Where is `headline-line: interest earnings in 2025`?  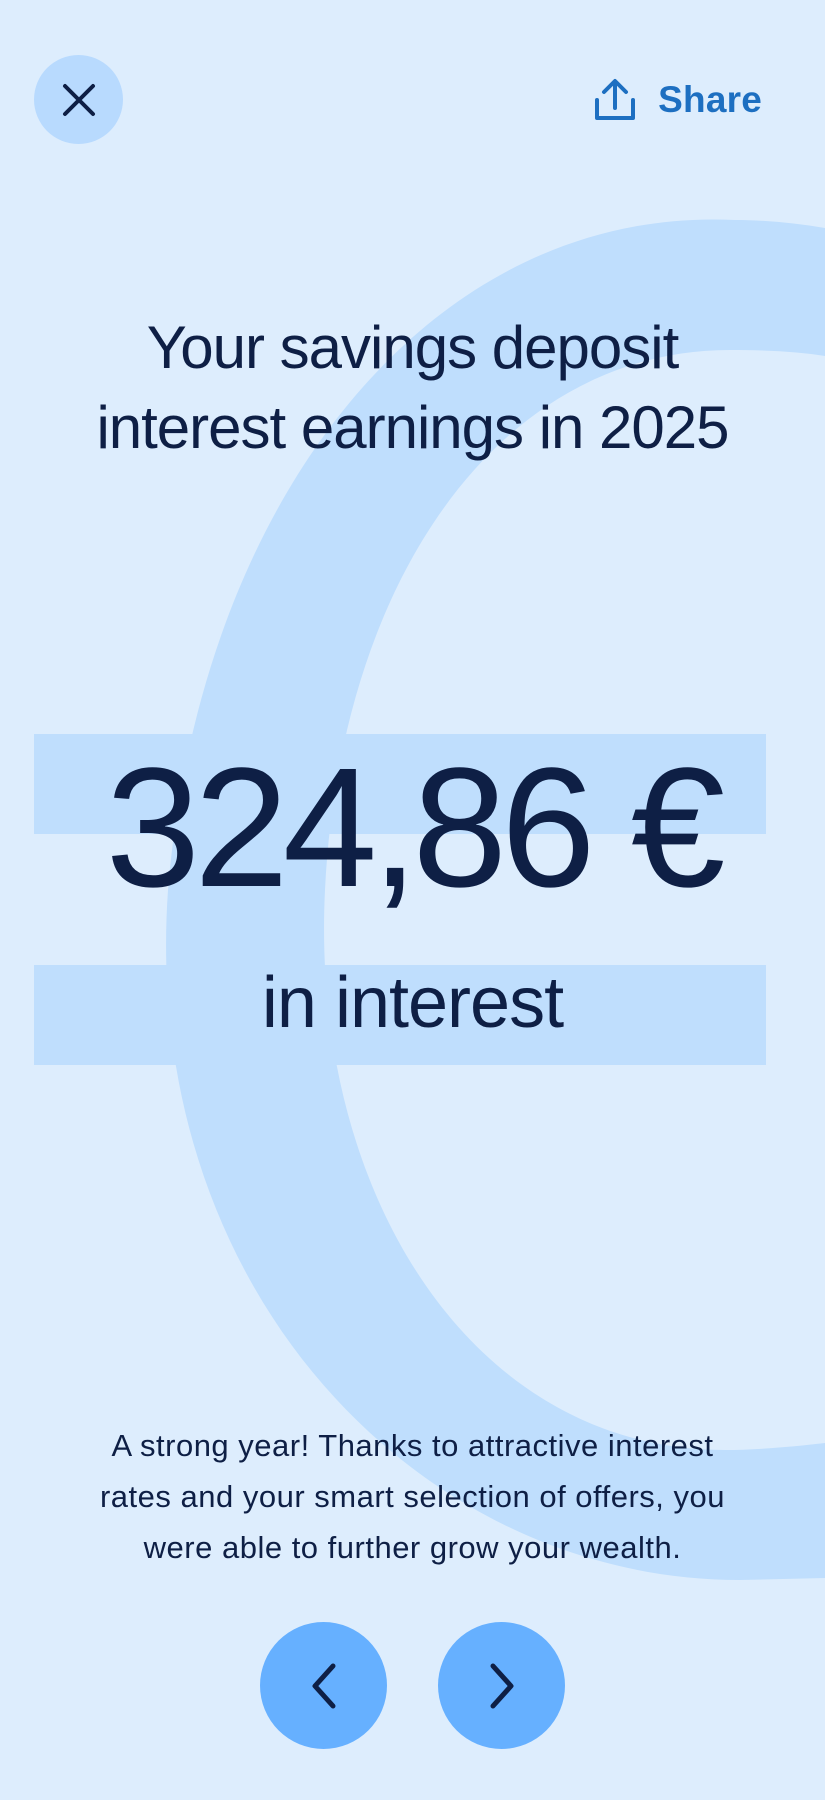
headline-line: interest earnings in 2025 is located at coordinates (412, 427).